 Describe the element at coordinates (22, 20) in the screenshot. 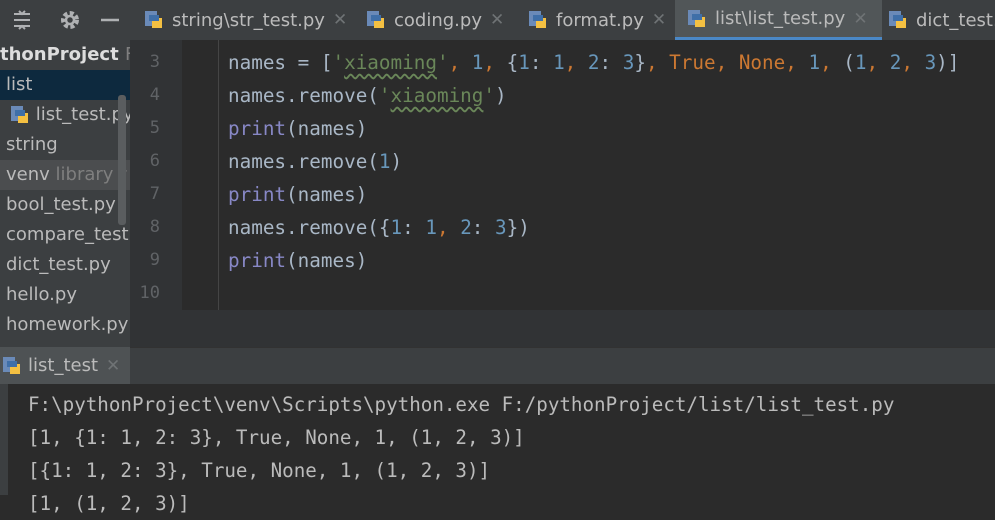

I see `collapse-all-icon` at that location.